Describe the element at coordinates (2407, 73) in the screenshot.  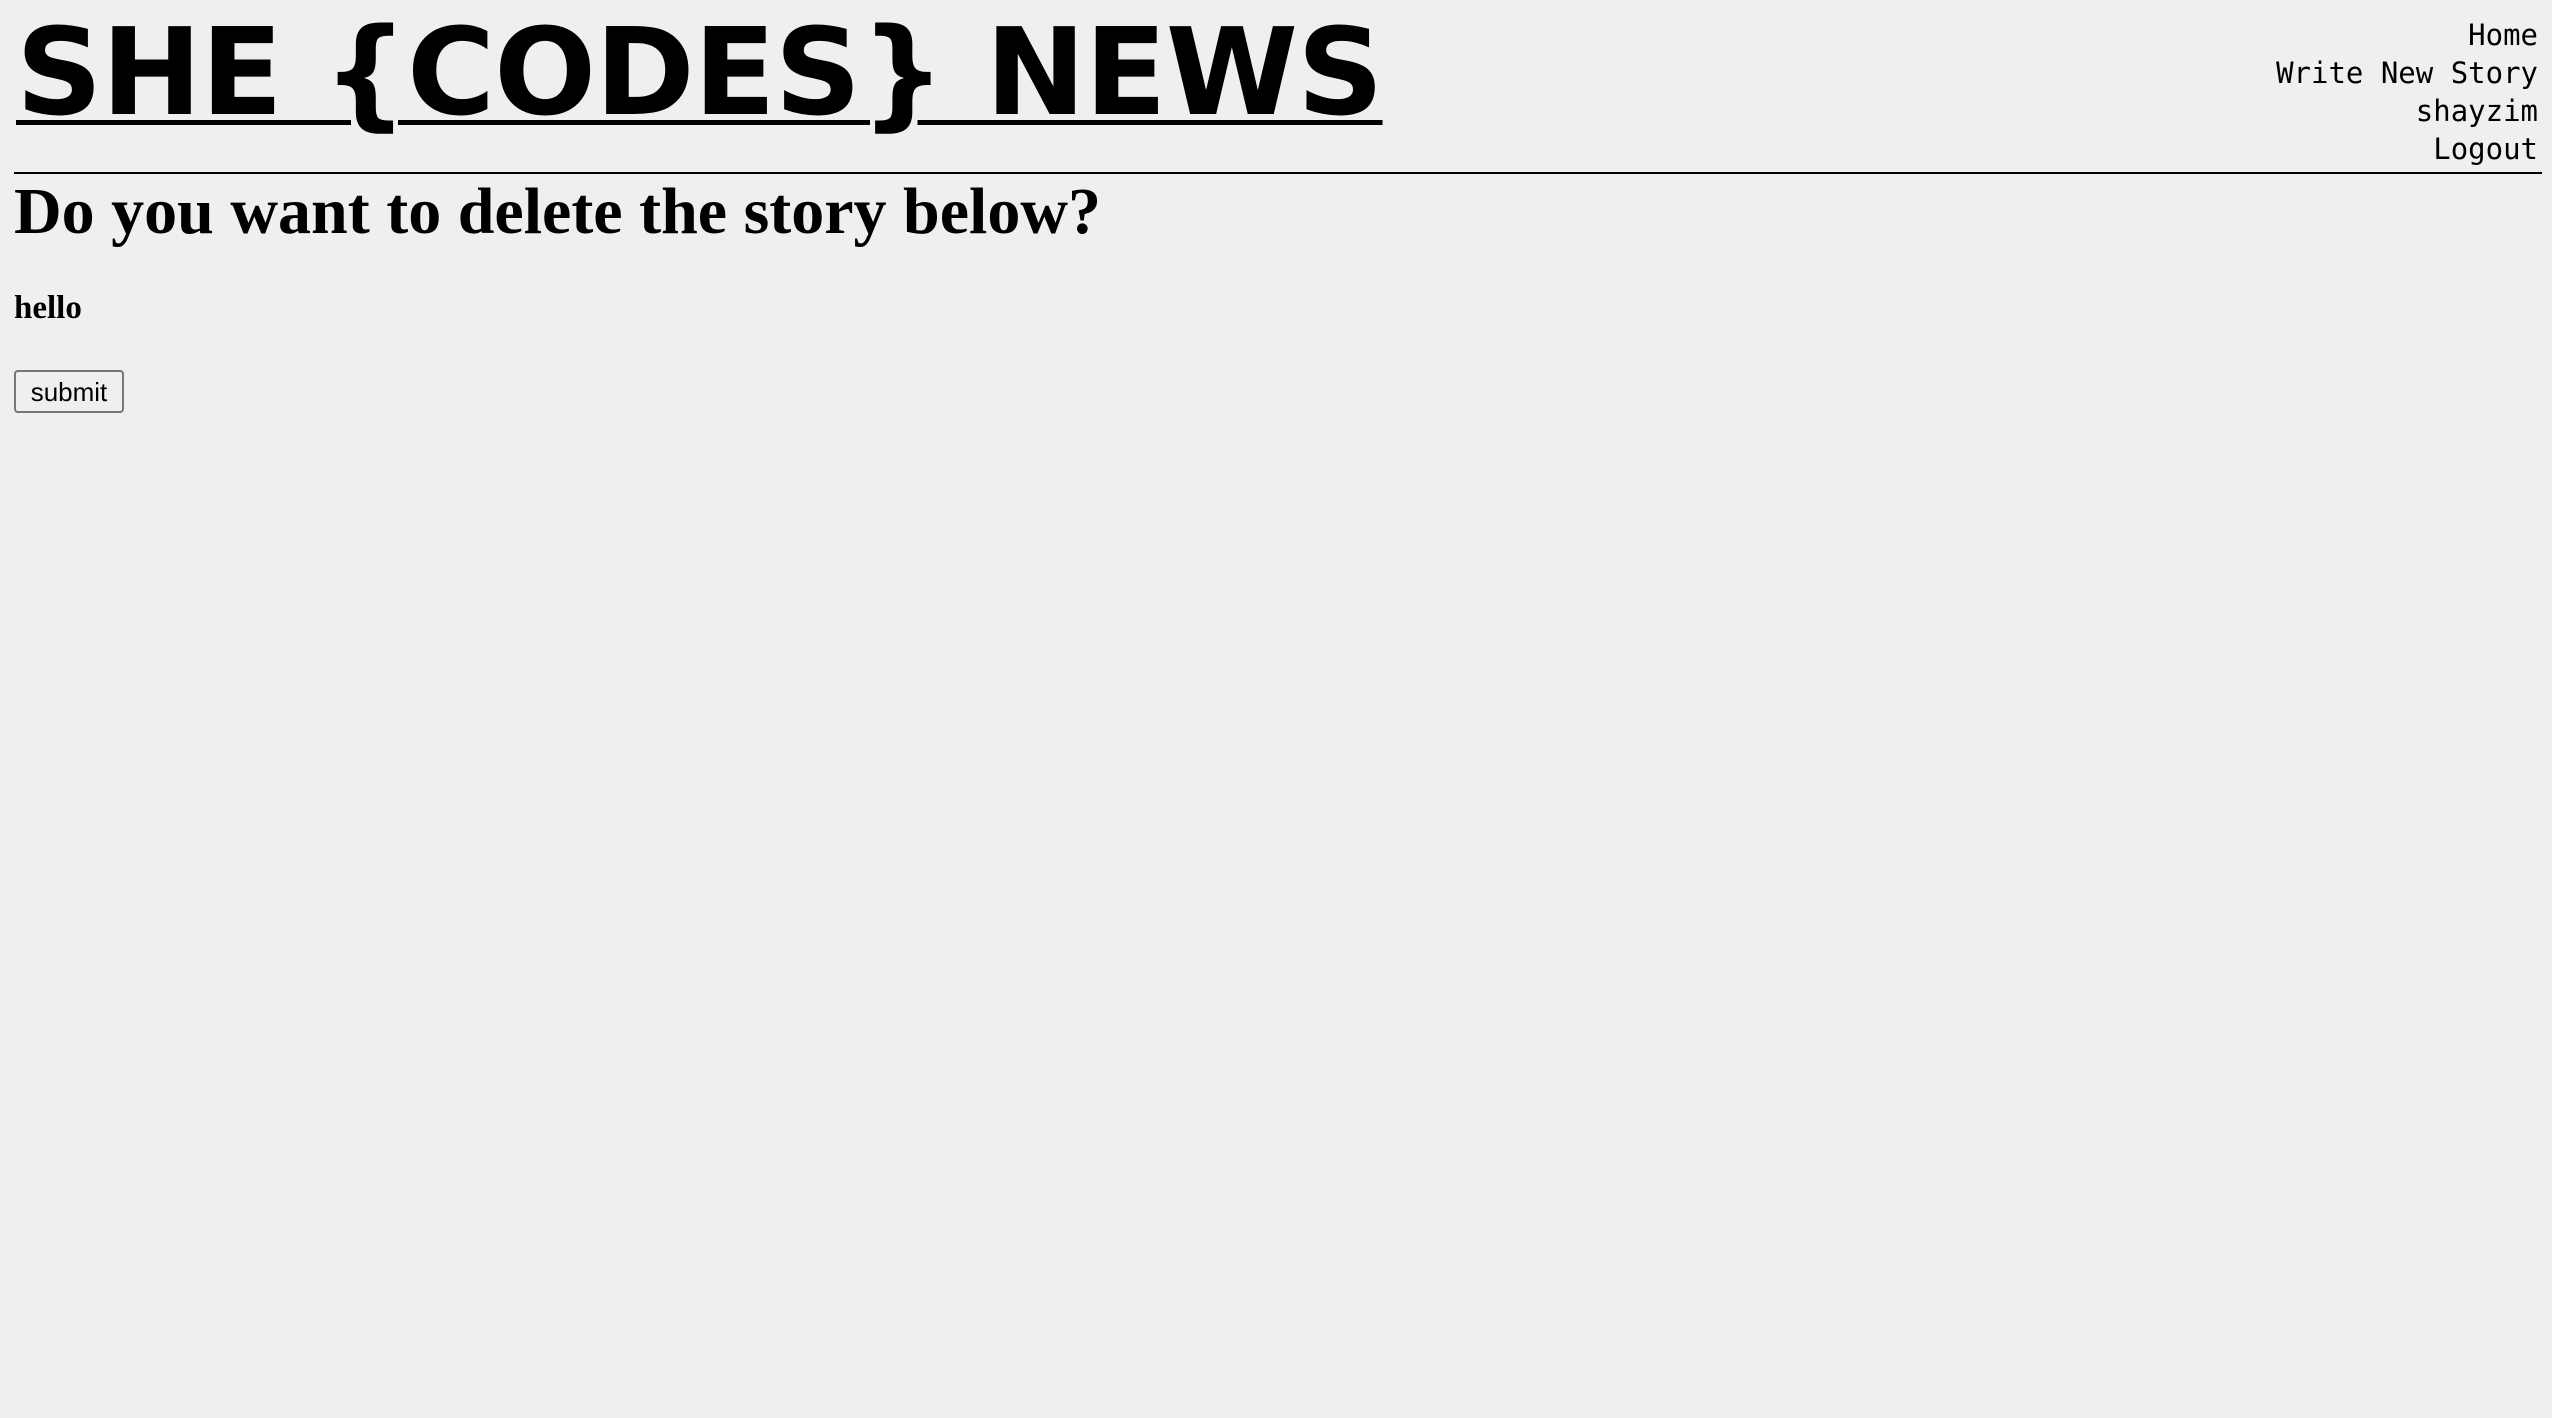
I see `nav-write-new-story-link: Write New Story` at that location.